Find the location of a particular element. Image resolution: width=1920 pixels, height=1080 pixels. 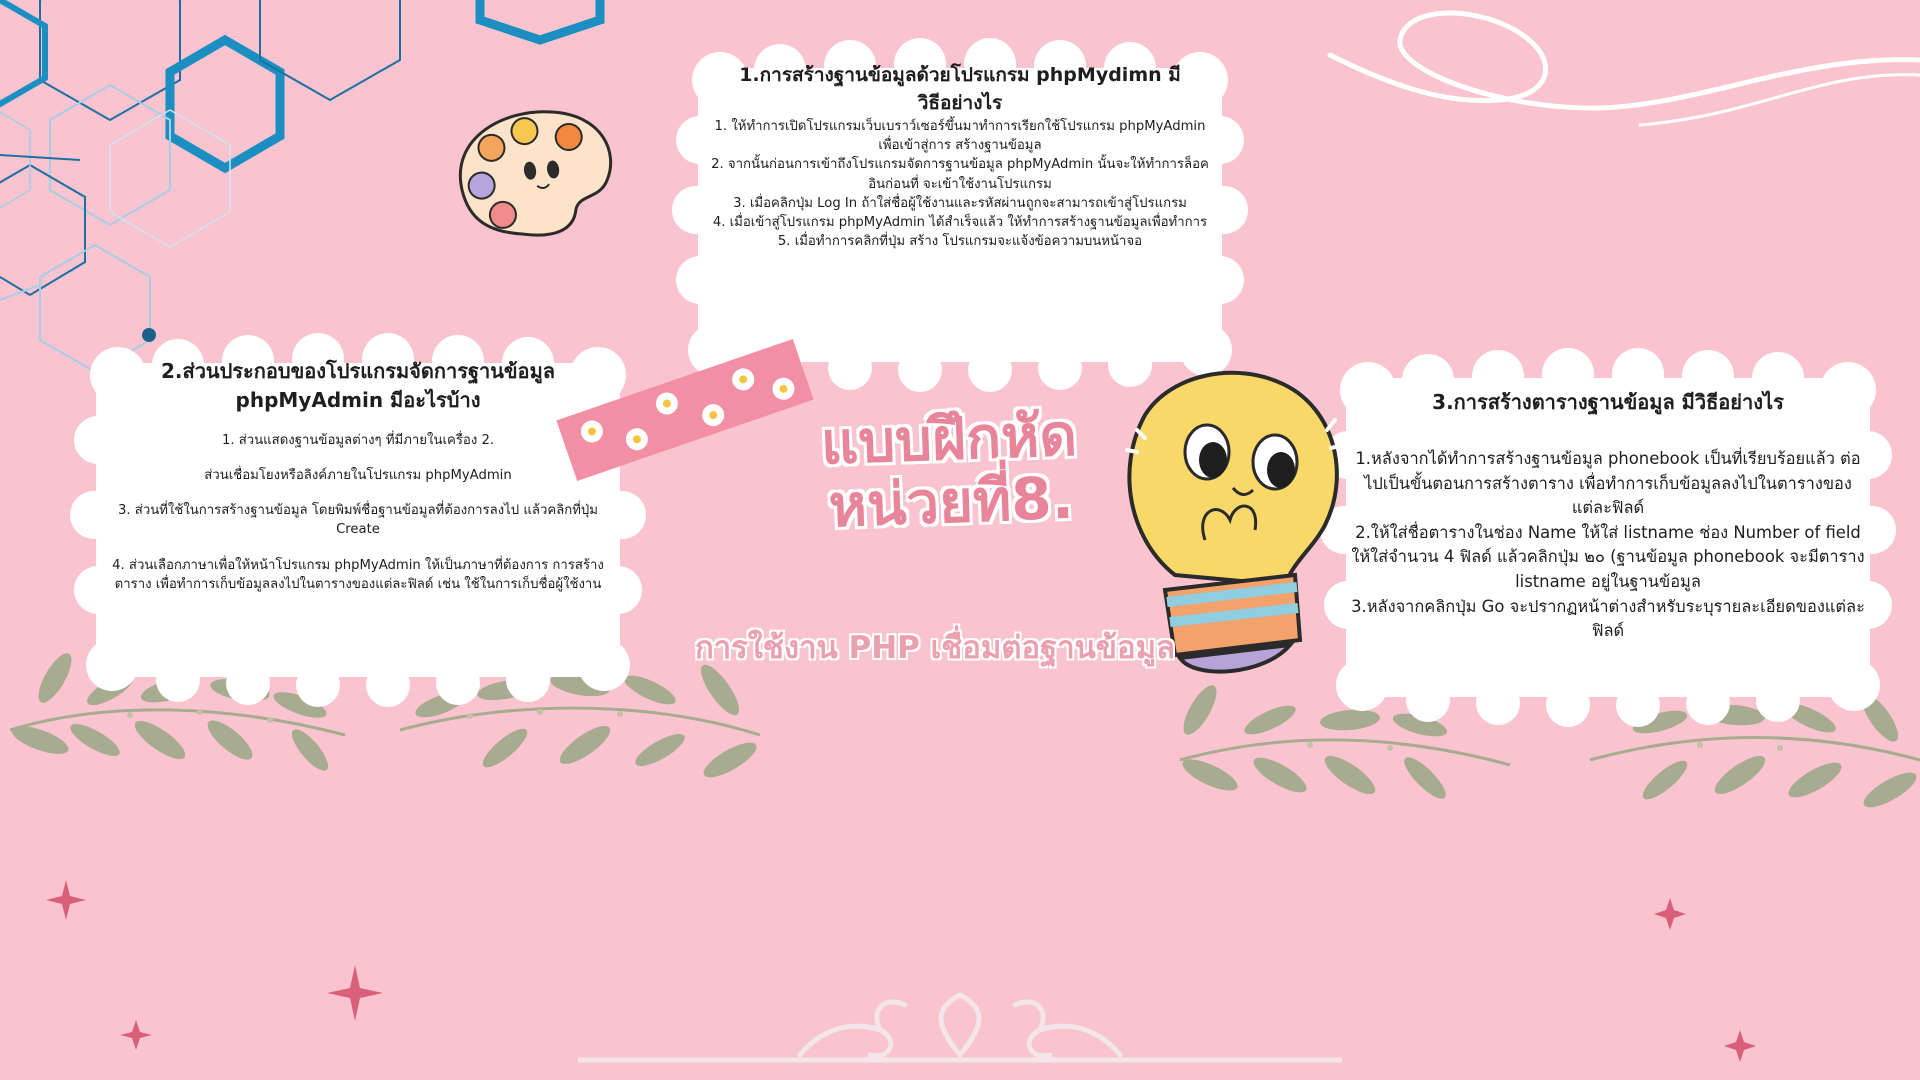

main-title: แบบฝึกหัด หน่วยที่8. is located at coordinates (950, 470).